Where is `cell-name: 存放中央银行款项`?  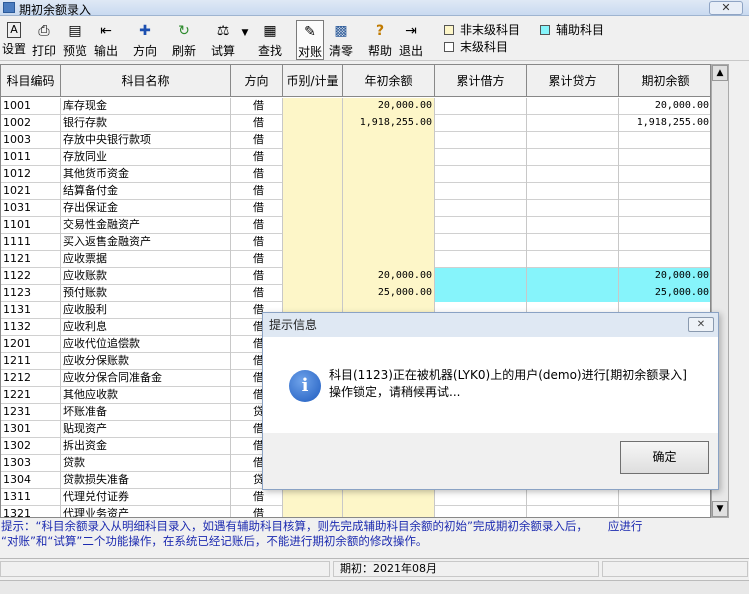 cell-name: 存放中央银行款项 is located at coordinates (146, 140).